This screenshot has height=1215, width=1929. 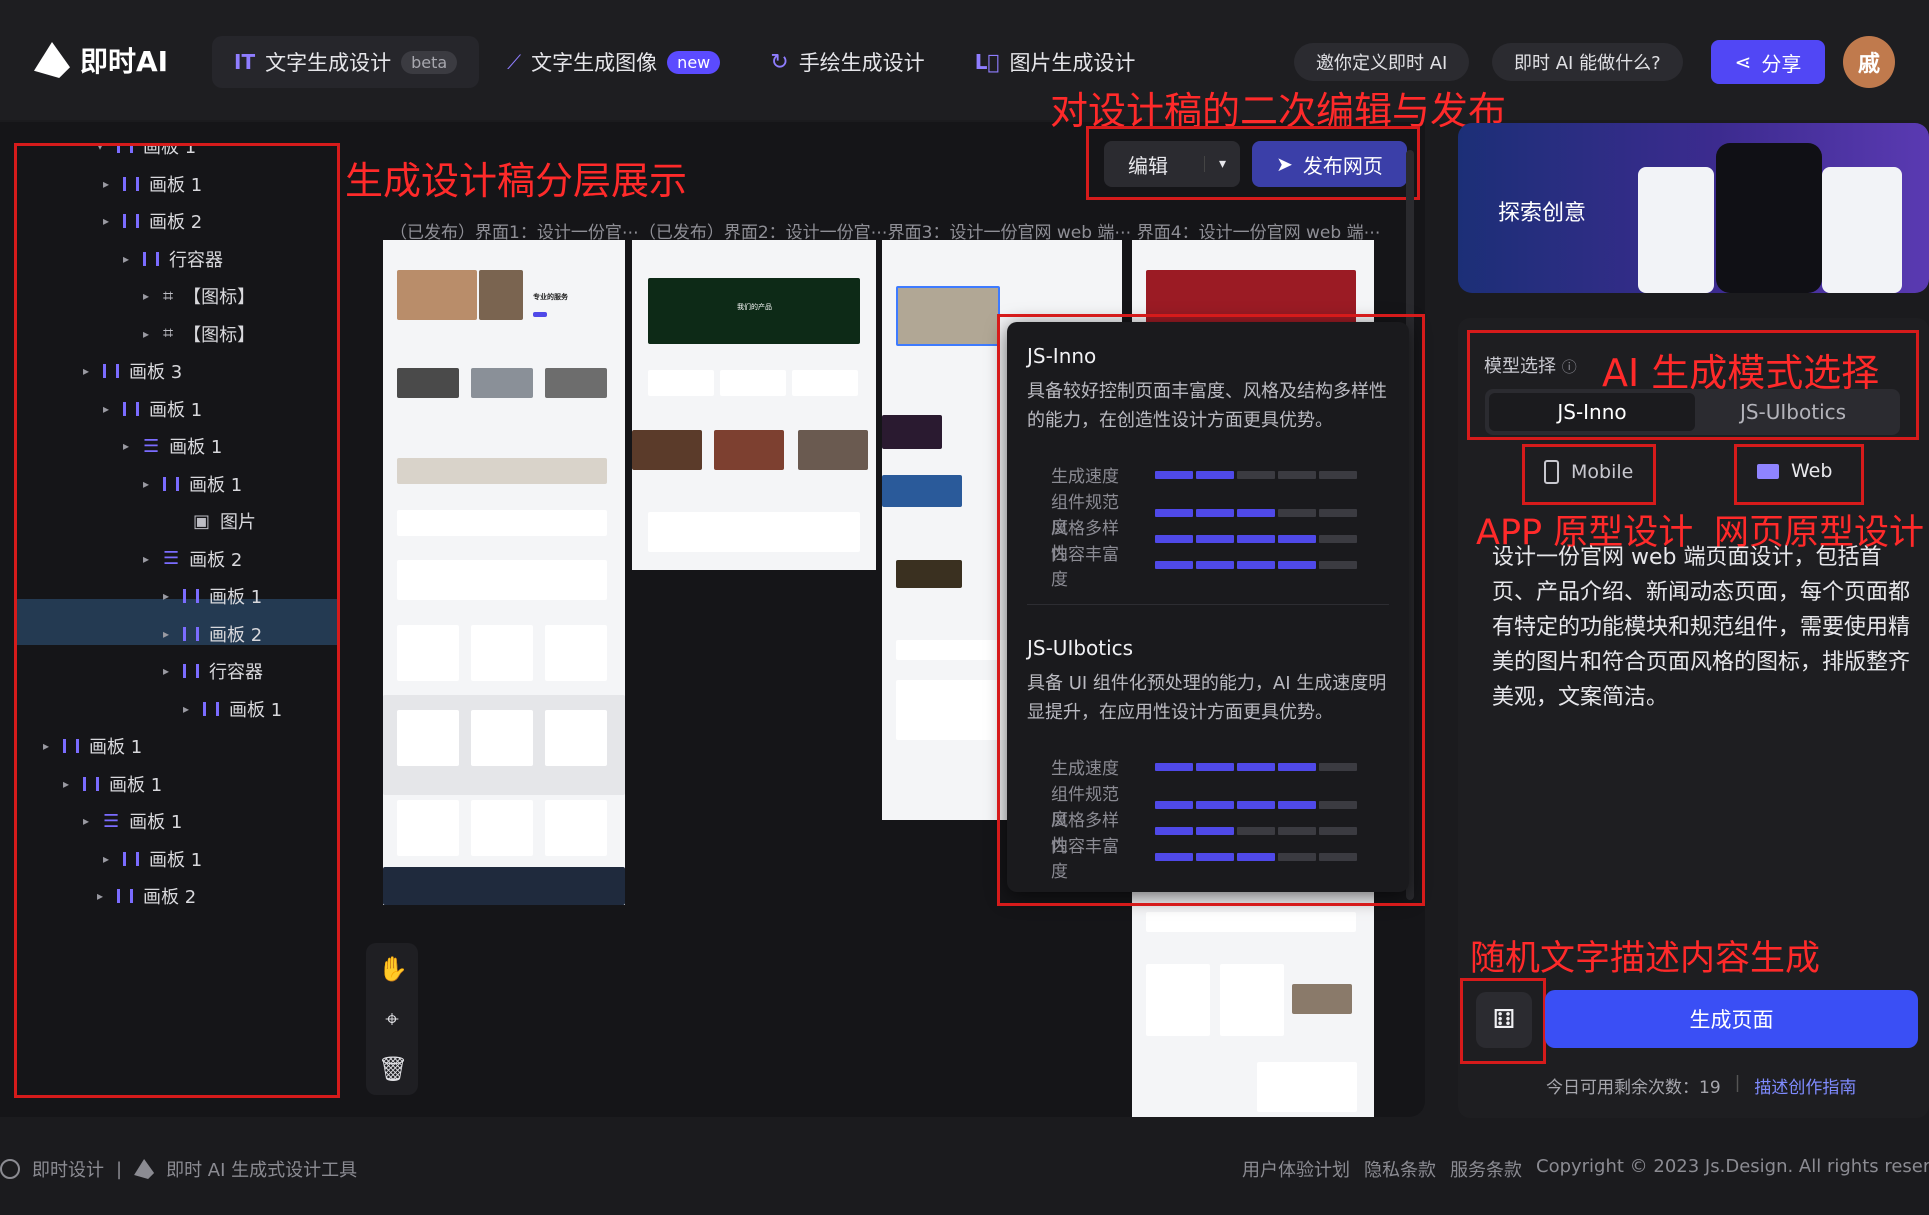 I want to click on model-segmented-control: JS-Inno JS-UIbotics, so click(x=1692, y=412).